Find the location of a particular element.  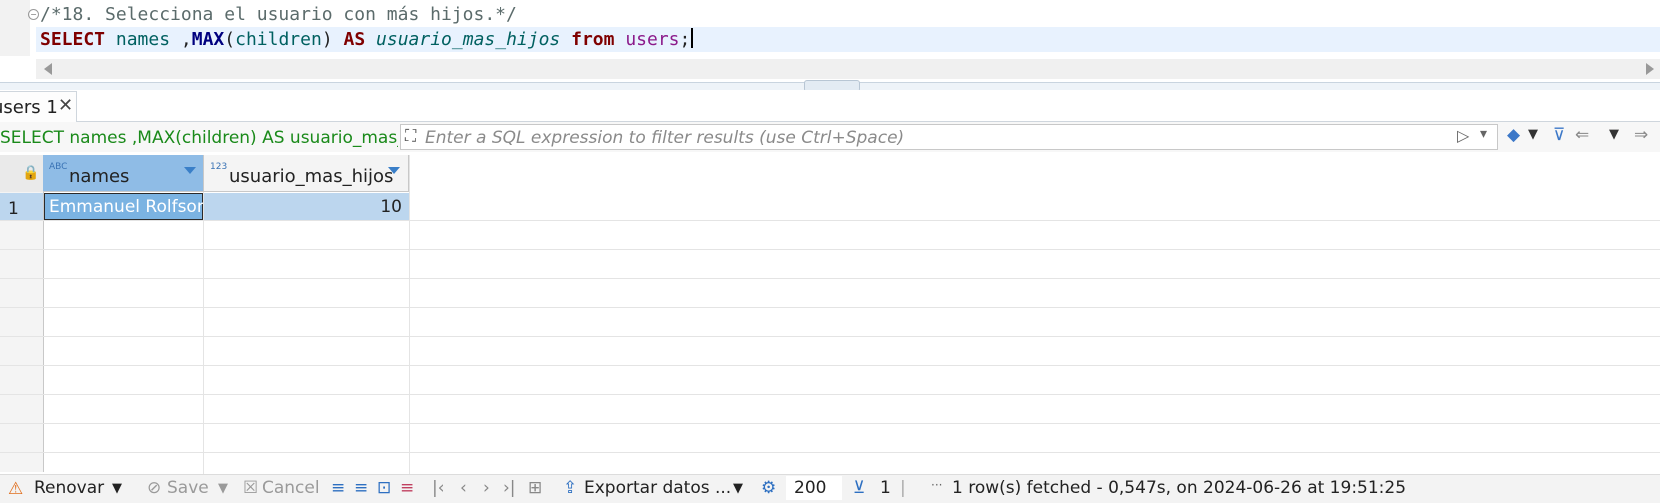

fold-toggle-icon: − is located at coordinates (33, 14).